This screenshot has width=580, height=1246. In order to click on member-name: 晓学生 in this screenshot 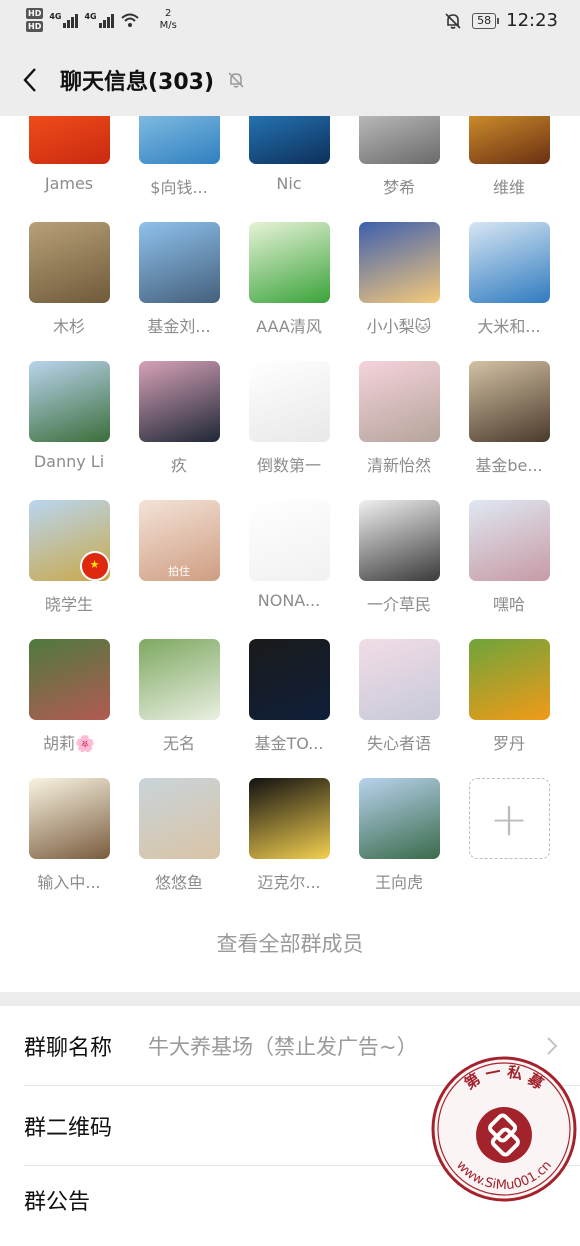, I will do `click(68, 604)`.